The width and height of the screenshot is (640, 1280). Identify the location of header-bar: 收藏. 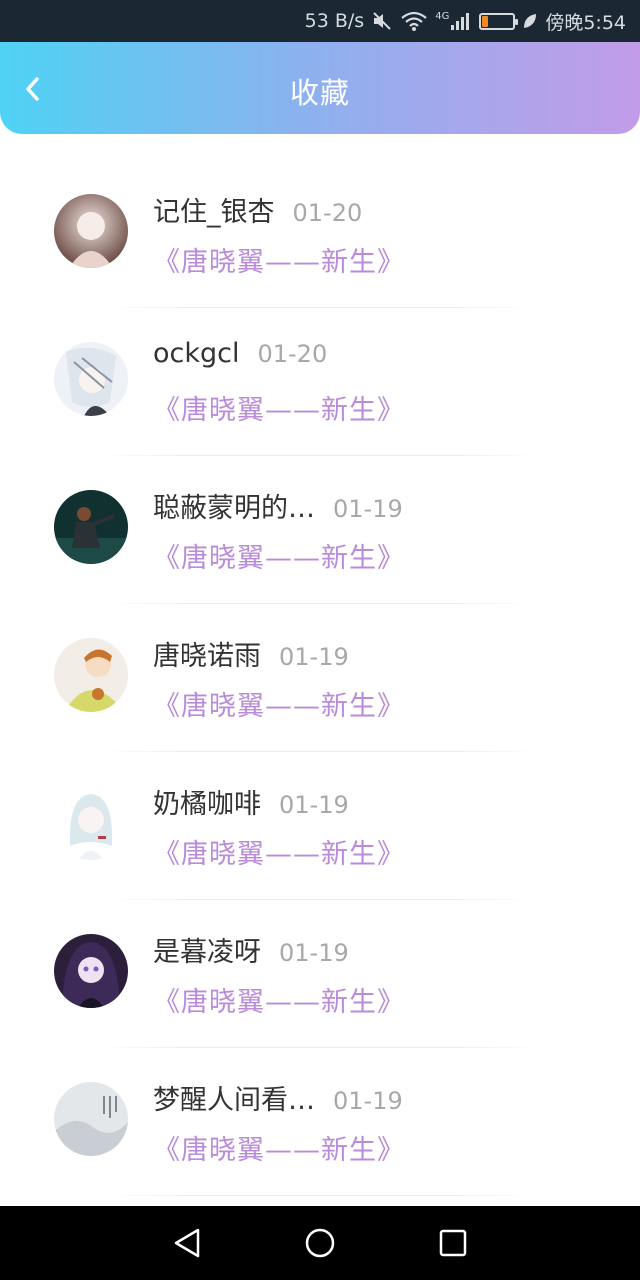
(320, 88).